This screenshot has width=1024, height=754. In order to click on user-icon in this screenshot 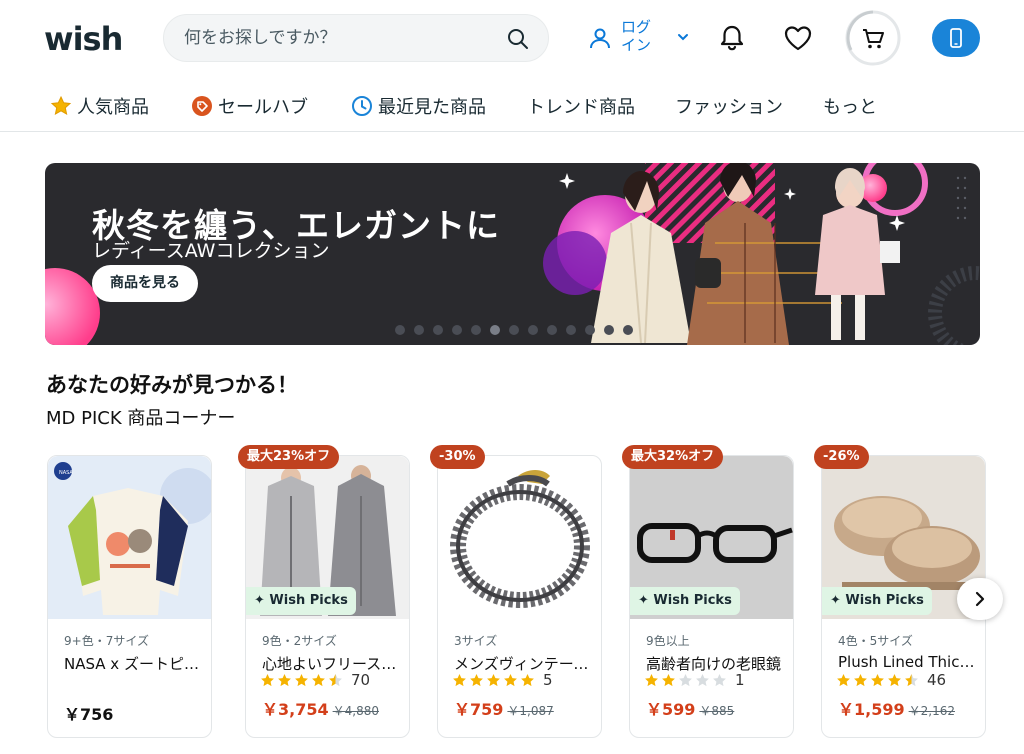, I will do `click(600, 38)`.